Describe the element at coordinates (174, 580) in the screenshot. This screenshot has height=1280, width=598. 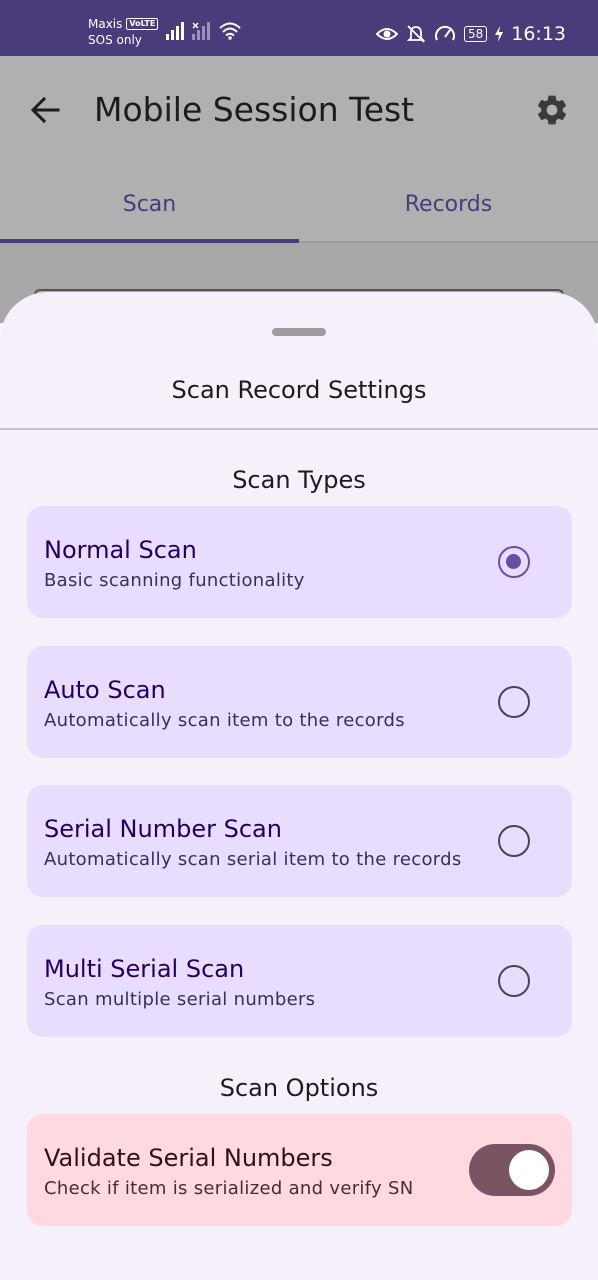
I see `scan-type-description: Basic scanning functionality` at that location.